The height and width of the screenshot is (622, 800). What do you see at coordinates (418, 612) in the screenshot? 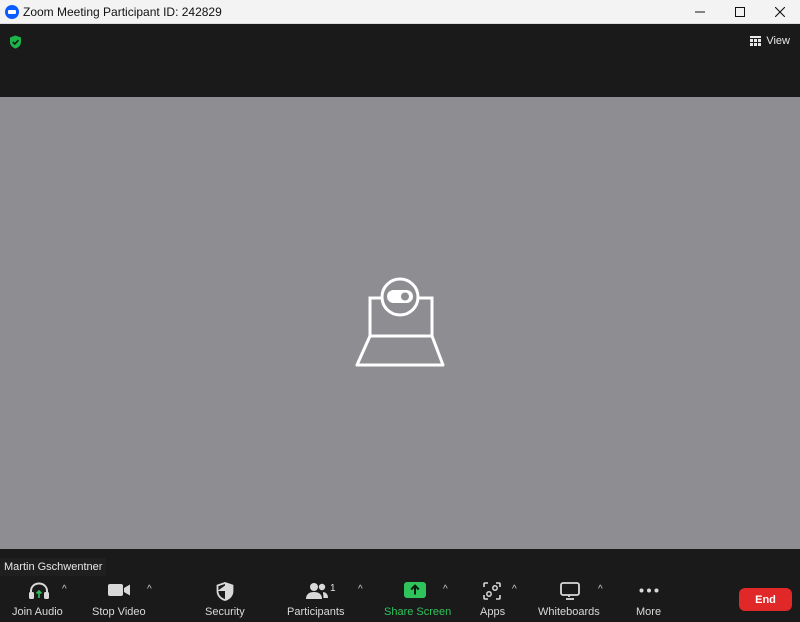
I see `share-screen-label: Share Screen` at bounding box center [418, 612].